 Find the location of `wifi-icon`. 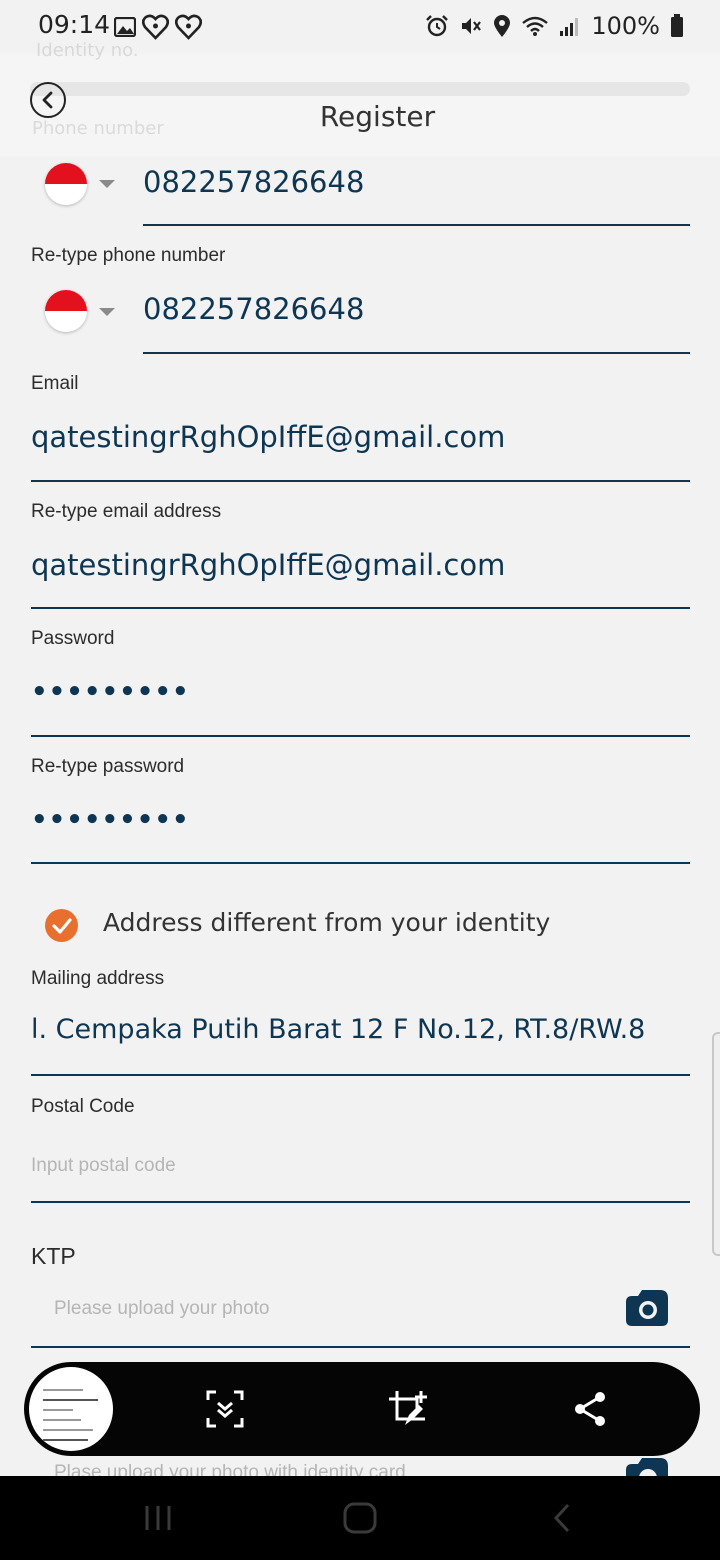

wifi-icon is located at coordinates (535, 26).